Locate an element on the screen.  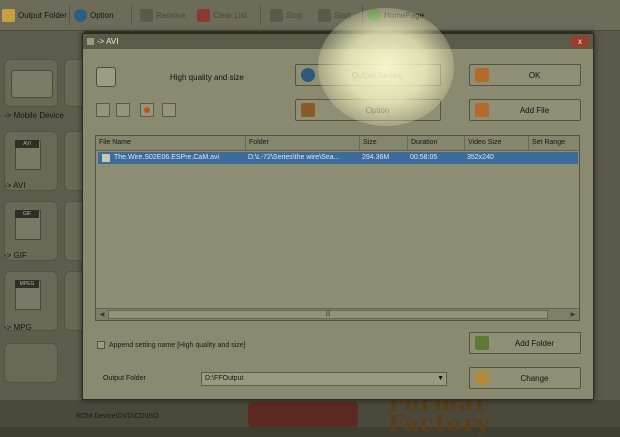
sidebar-label-mpg: -> MPG is located at coordinates (18, 327).